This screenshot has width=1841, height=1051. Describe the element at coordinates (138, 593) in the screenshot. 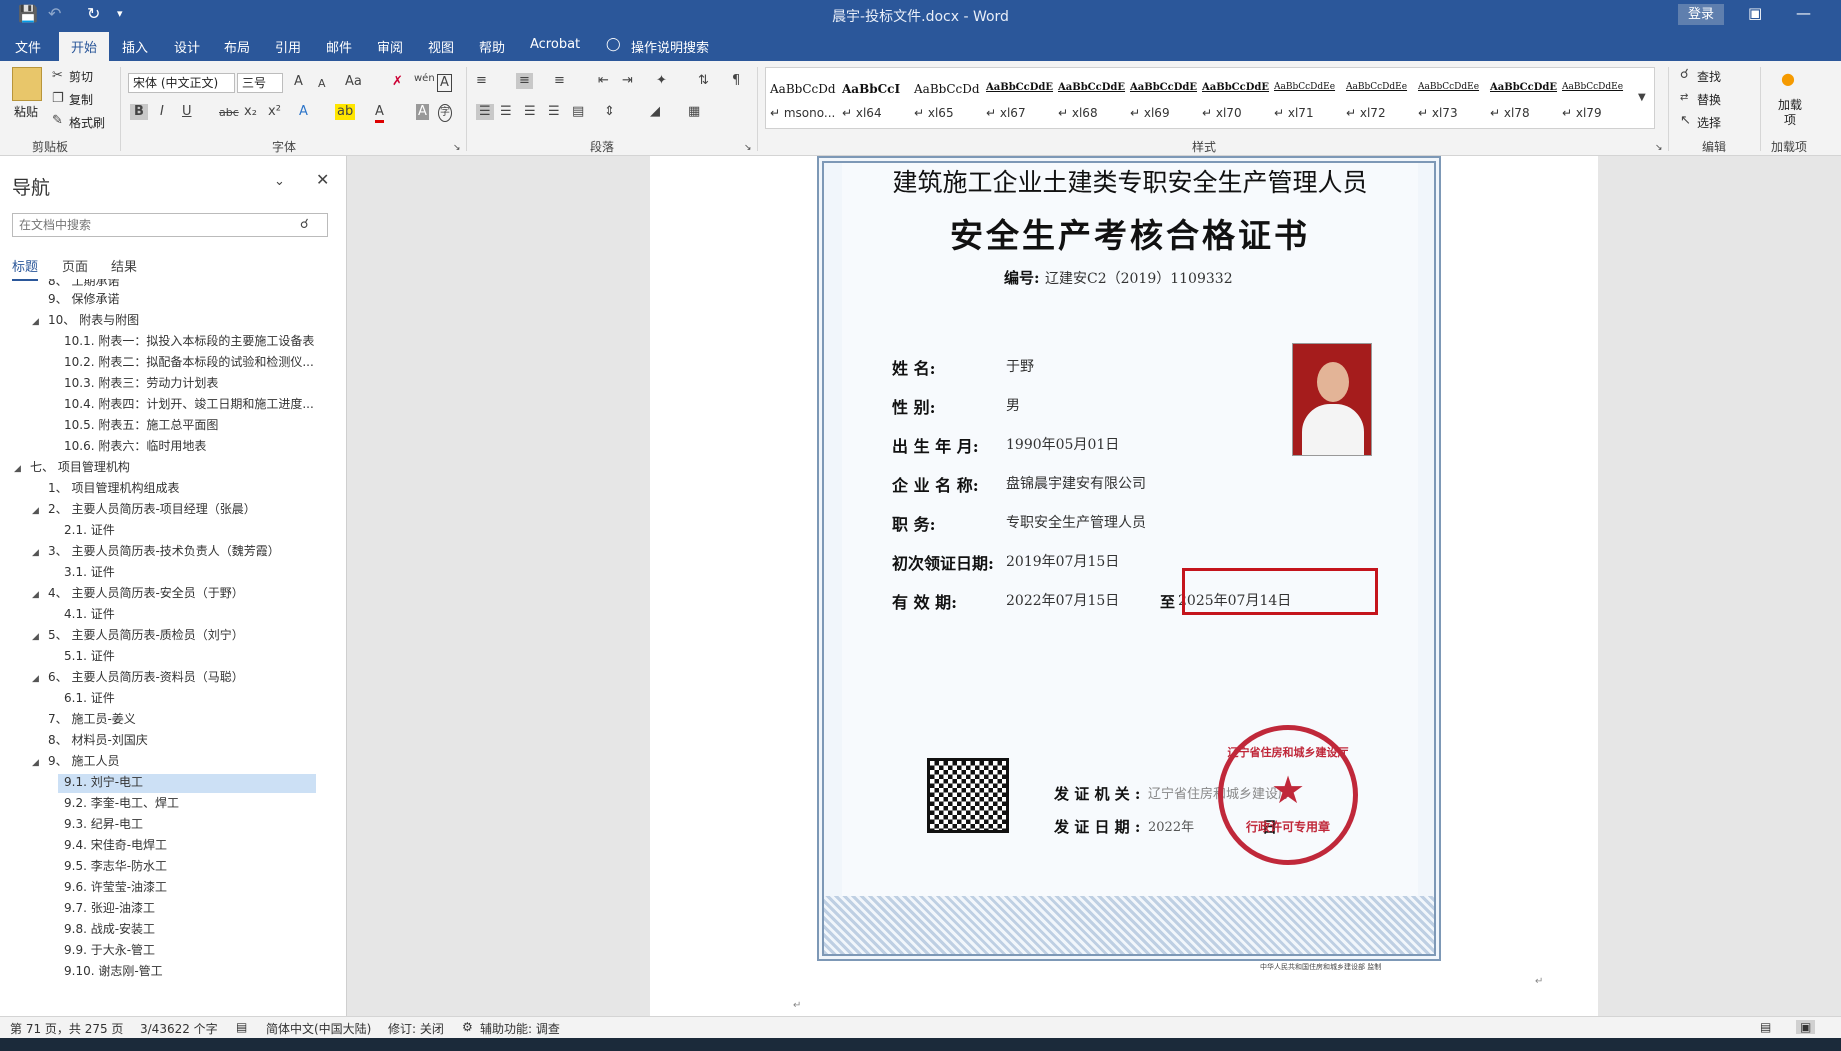

I see `tree-item: ◢ 4、 主要人员简历表-安全员（于野）` at that location.